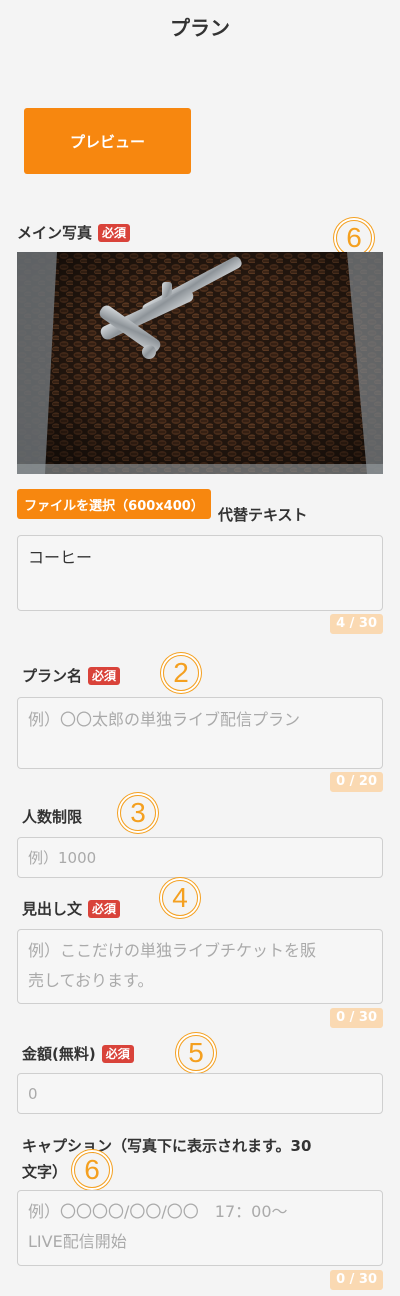  What do you see at coordinates (200, 733) in the screenshot?
I see `plan-name-field: 例）〇〇太郎の単独ライブ配信プラン` at bounding box center [200, 733].